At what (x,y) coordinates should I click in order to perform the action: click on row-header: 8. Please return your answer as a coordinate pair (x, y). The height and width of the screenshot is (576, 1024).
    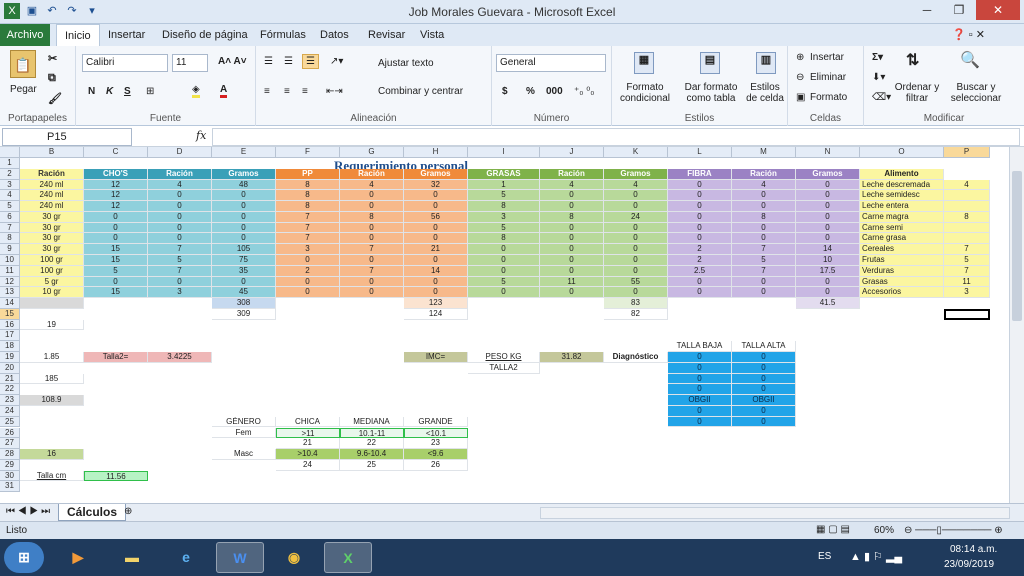
    Looking at the image, I should click on (10, 239).